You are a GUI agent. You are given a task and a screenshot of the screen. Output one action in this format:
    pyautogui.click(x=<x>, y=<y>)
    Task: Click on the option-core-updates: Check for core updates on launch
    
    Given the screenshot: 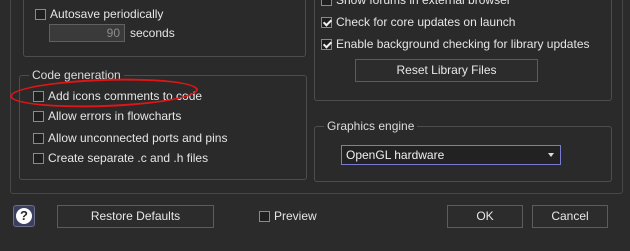 What is the action you would take?
    pyautogui.click(x=418, y=22)
    